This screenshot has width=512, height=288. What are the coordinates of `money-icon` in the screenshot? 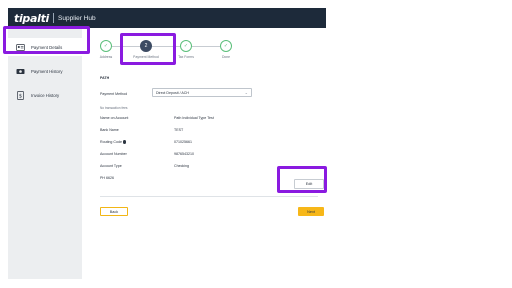 It's located at (20, 71).